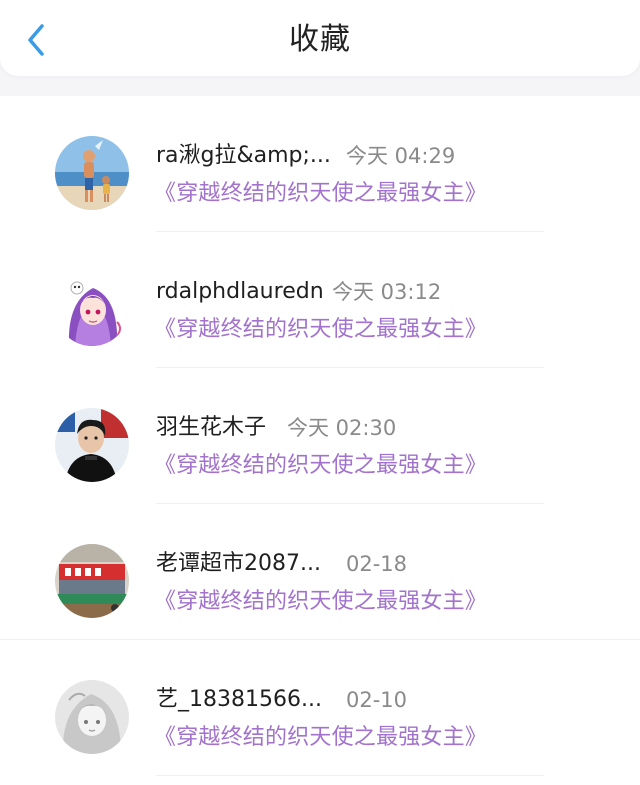  What do you see at coordinates (377, 564) in the screenshot?
I see `timestamp: 02-18` at bounding box center [377, 564].